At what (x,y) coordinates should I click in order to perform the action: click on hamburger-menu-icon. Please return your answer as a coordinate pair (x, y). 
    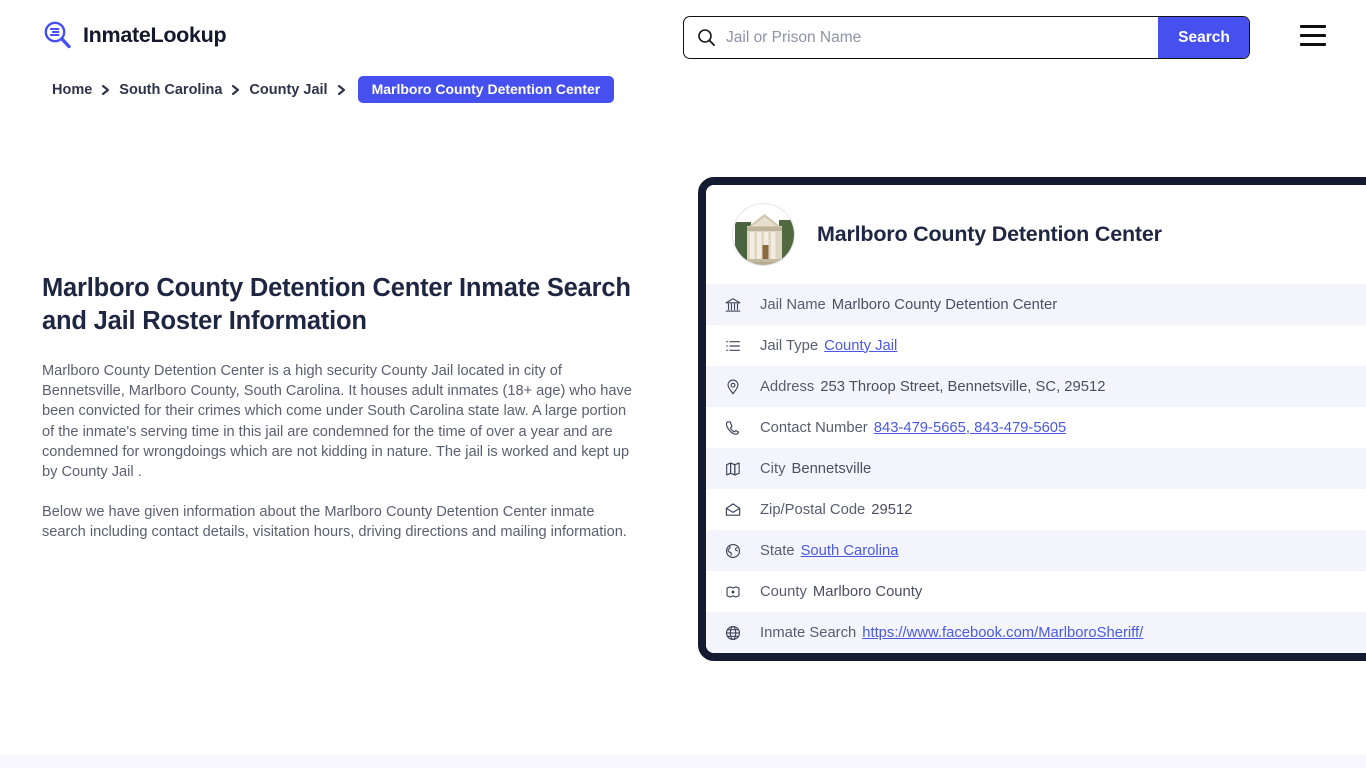
    Looking at the image, I should click on (1313, 35).